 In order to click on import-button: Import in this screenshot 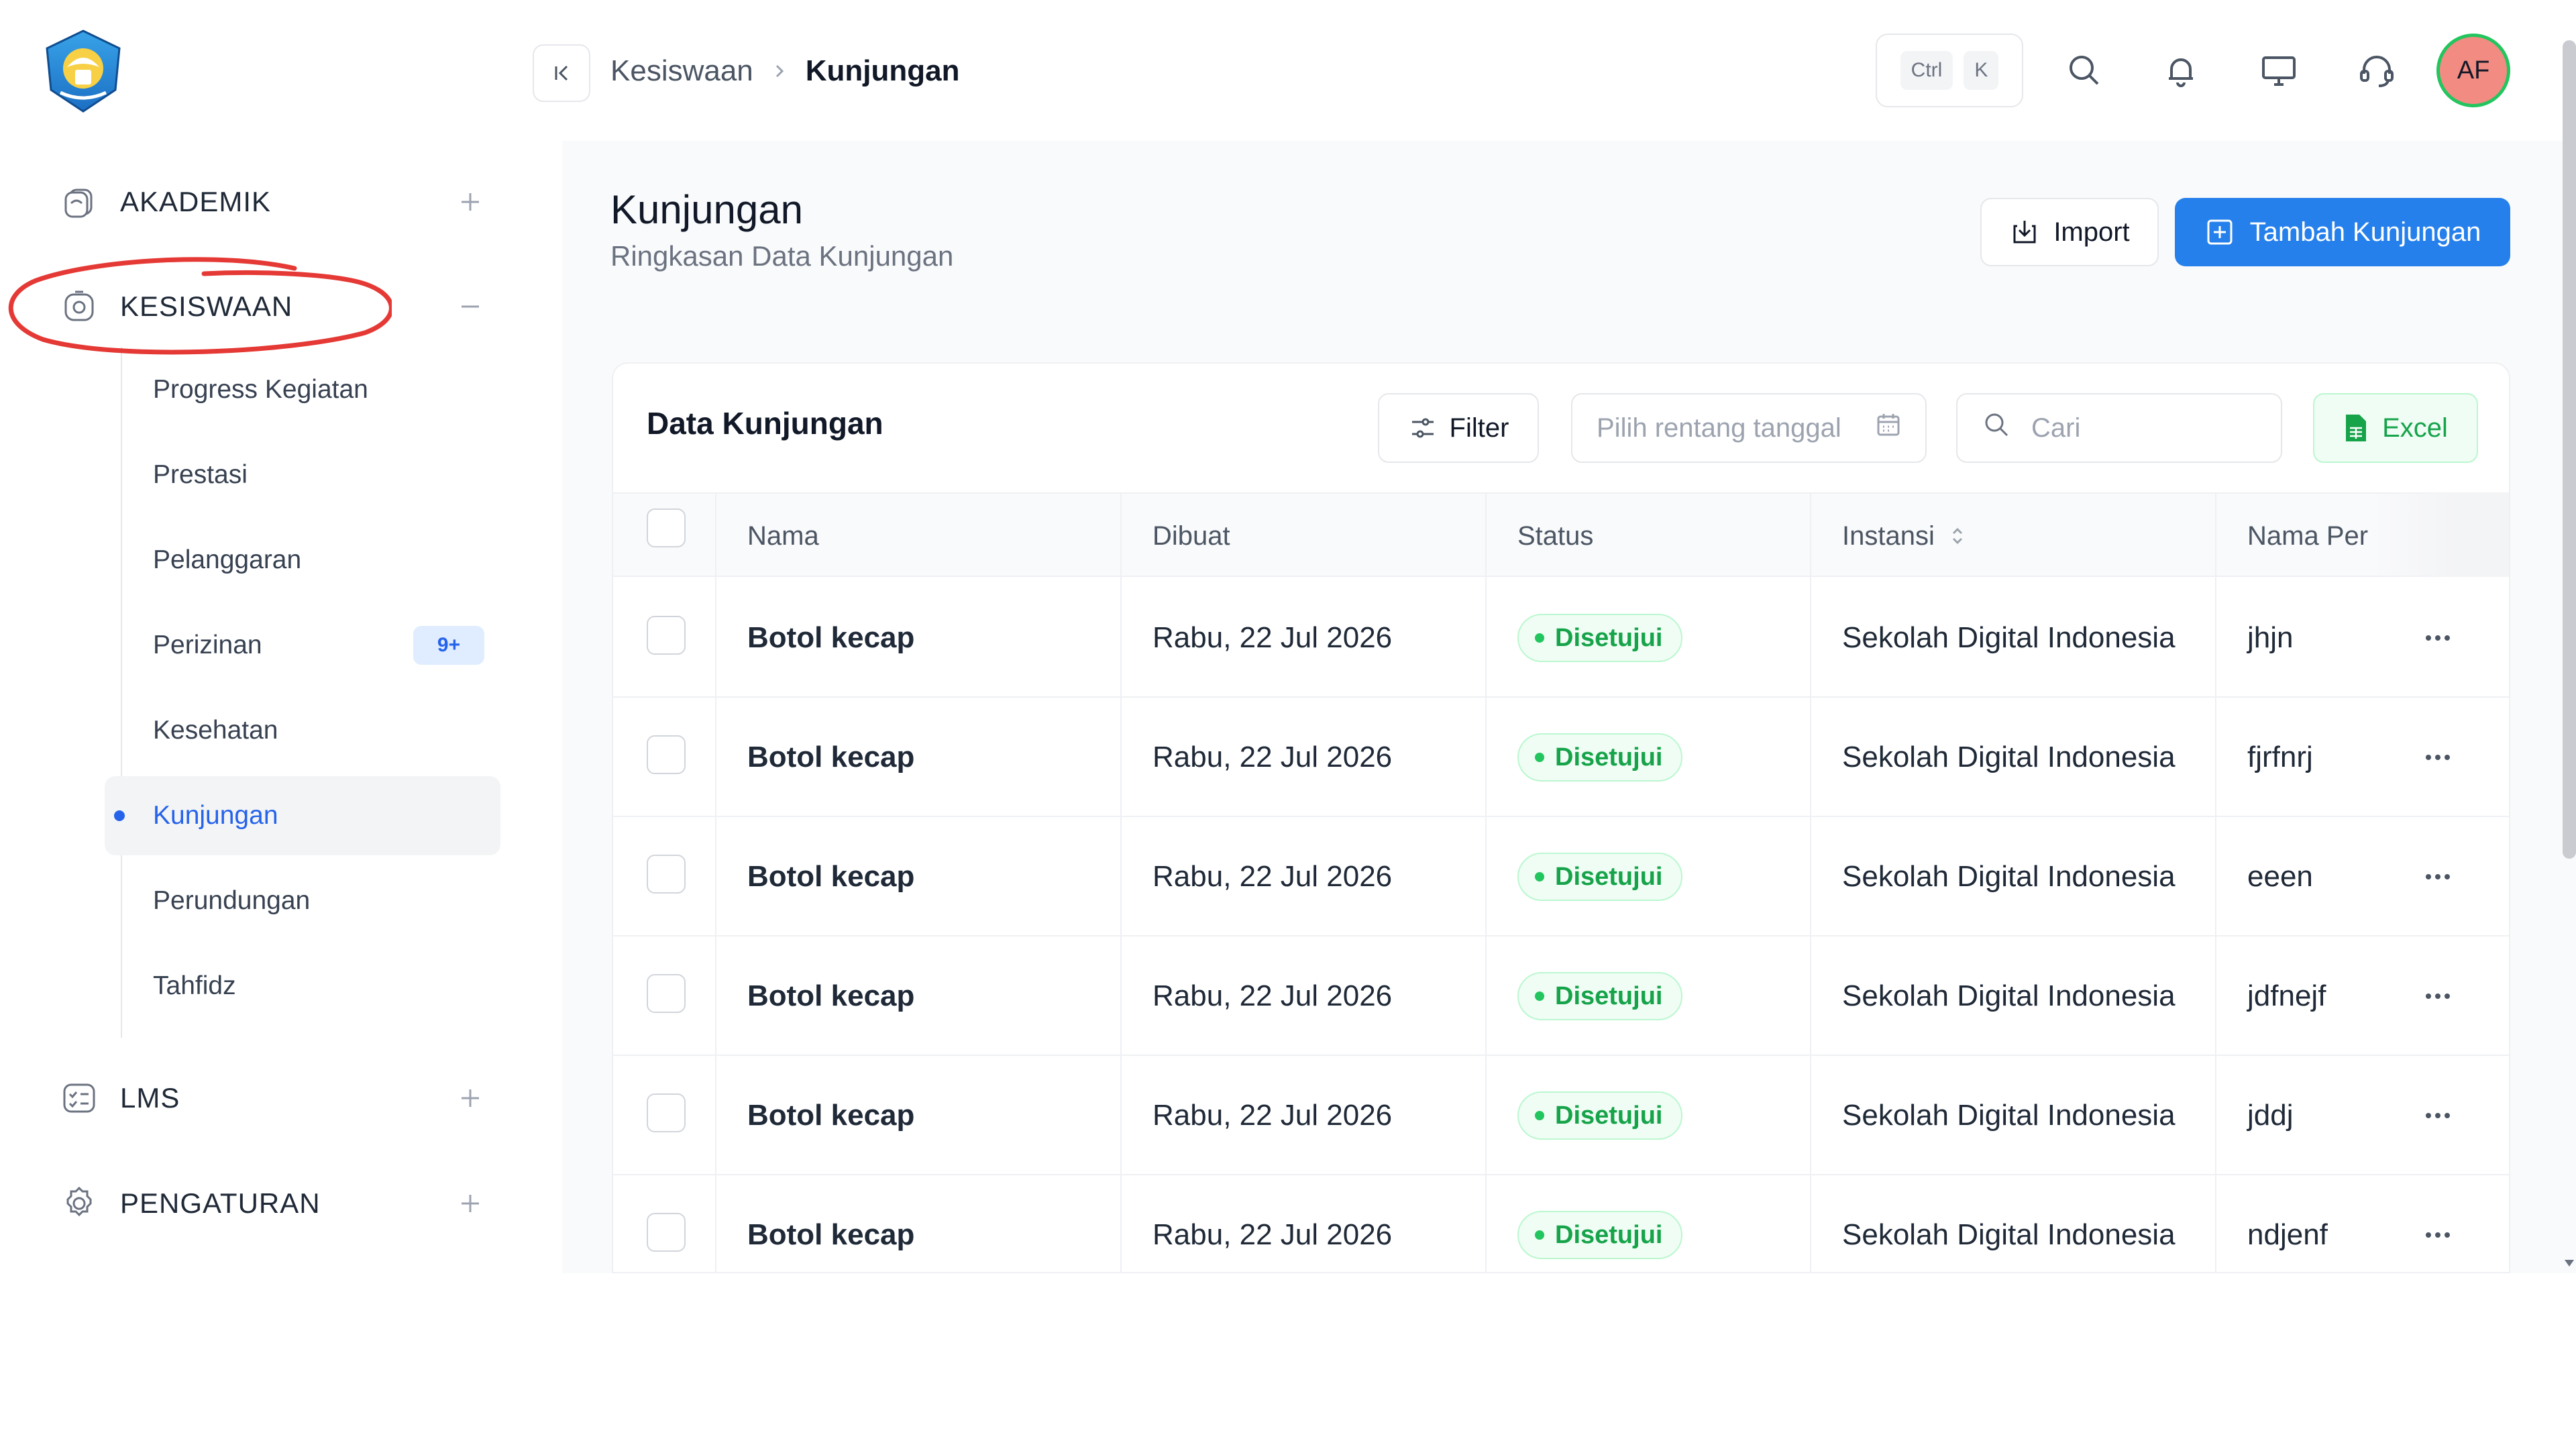, I will do `click(2069, 232)`.